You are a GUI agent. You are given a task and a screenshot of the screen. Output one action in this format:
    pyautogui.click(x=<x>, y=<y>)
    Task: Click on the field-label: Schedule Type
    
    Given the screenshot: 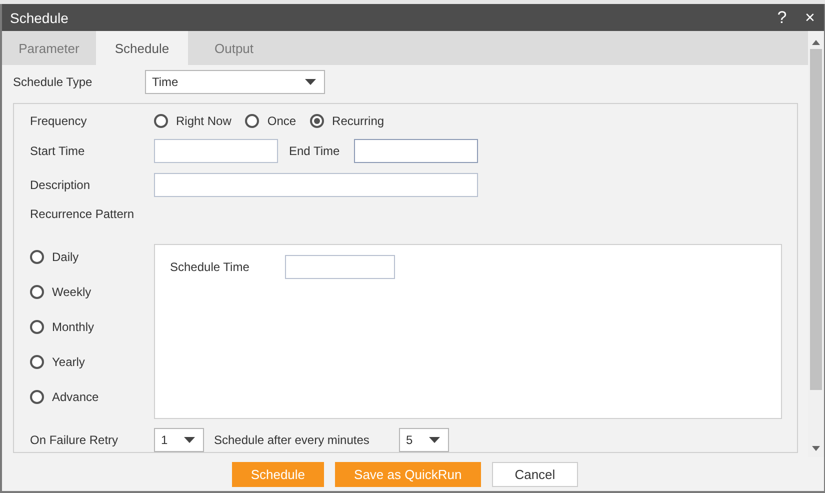 What is the action you would take?
    pyautogui.click(x=53, y=82)
    